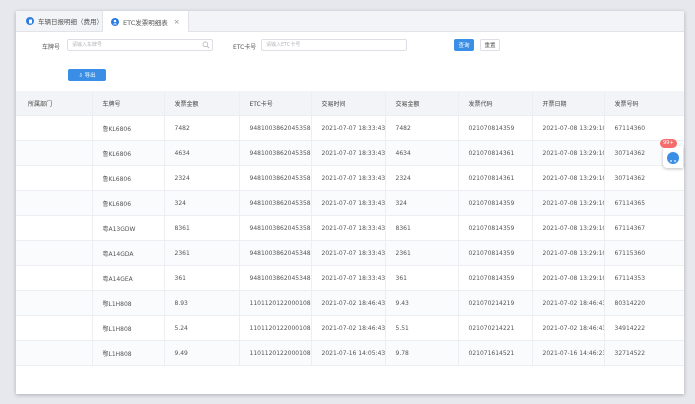  What do you see at coordinates (644, 328) in the screenshot?
I see `cell-invoice-number: 34914222` at bounding box center [644, 328].